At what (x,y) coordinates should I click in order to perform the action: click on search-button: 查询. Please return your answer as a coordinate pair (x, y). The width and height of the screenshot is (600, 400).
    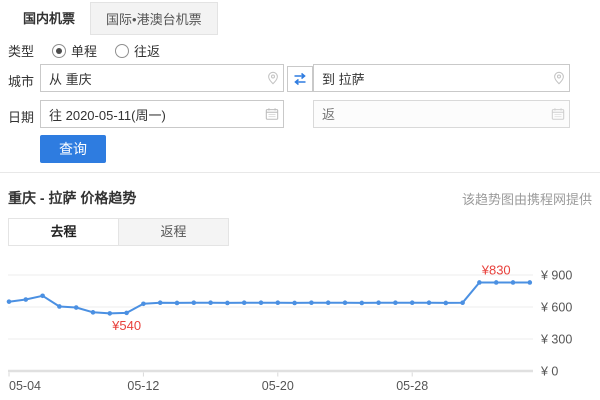
    Looking at the image, I should click on (73, 149).